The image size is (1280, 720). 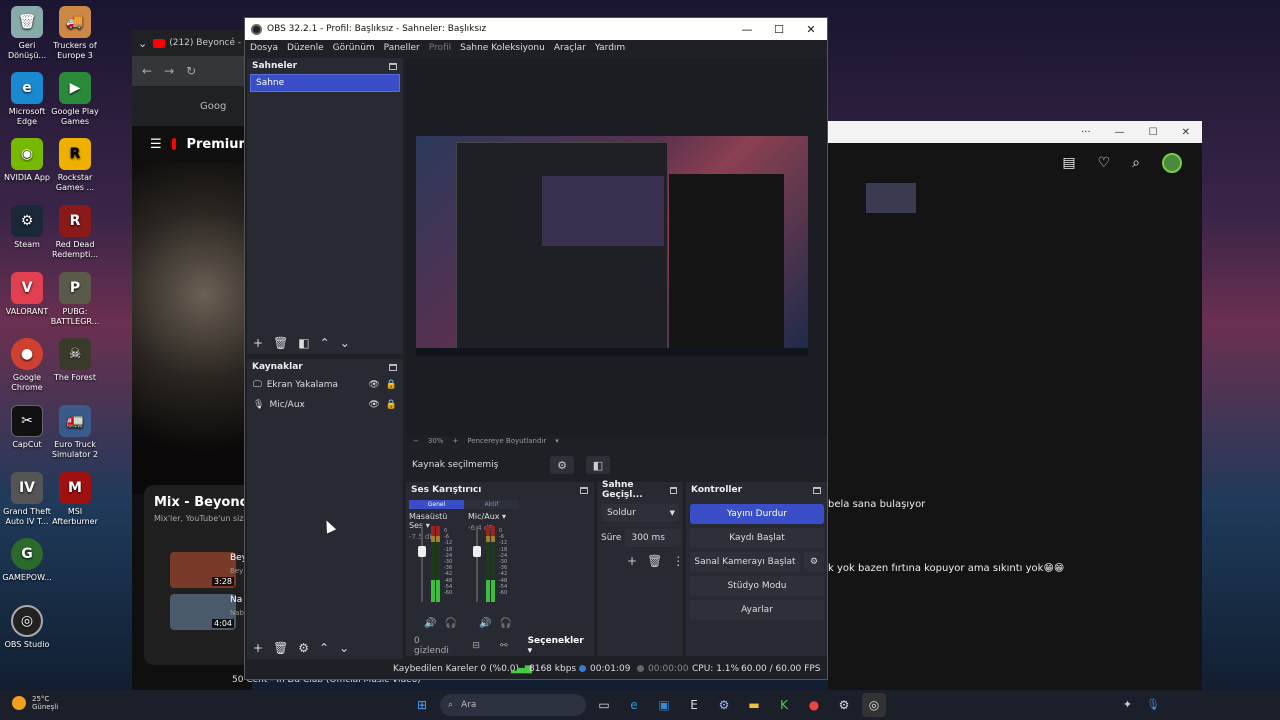 I want to click on desktop-icon-ets2: 🚛 Euro Truck Simulator 2, so click(x=75, y=432).